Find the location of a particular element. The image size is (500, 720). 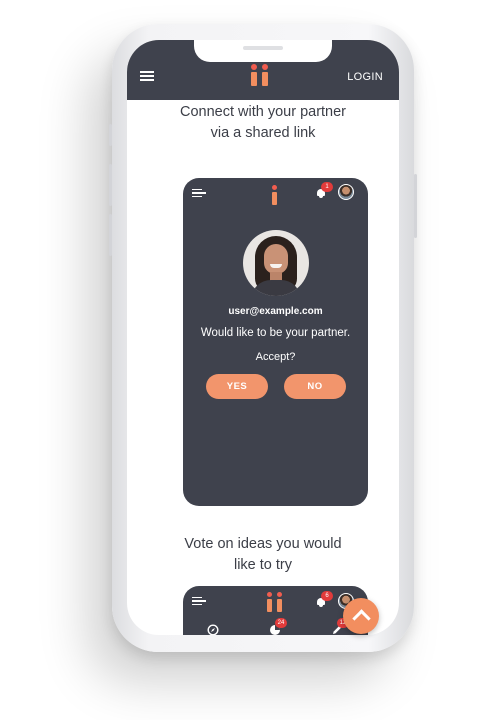

chevron-up-icon is located at coordinates (361, 618).